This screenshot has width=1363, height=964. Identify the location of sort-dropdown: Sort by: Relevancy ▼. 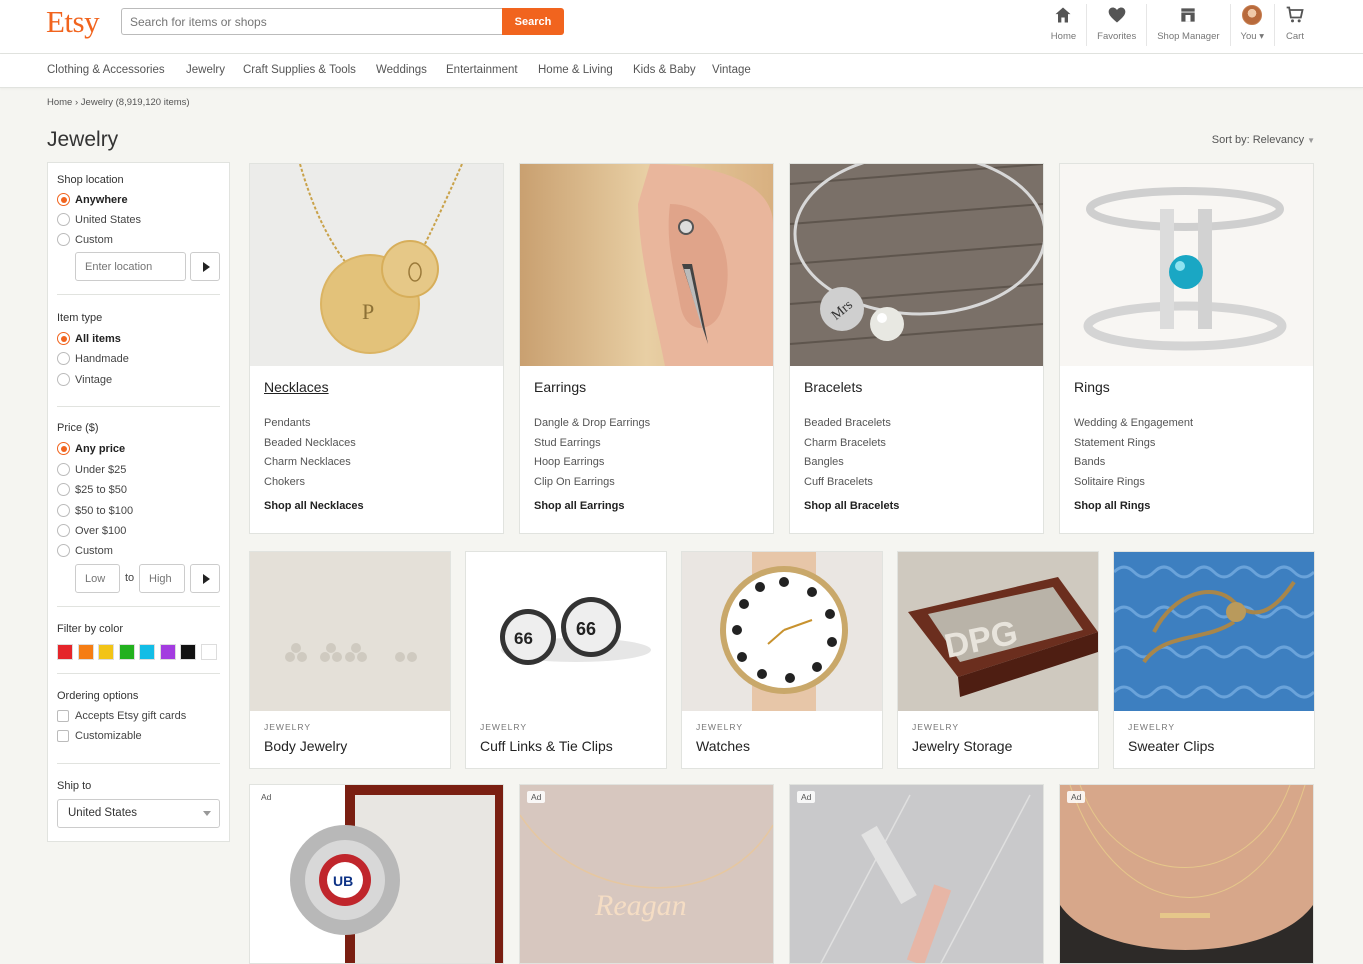
(1263, 140).